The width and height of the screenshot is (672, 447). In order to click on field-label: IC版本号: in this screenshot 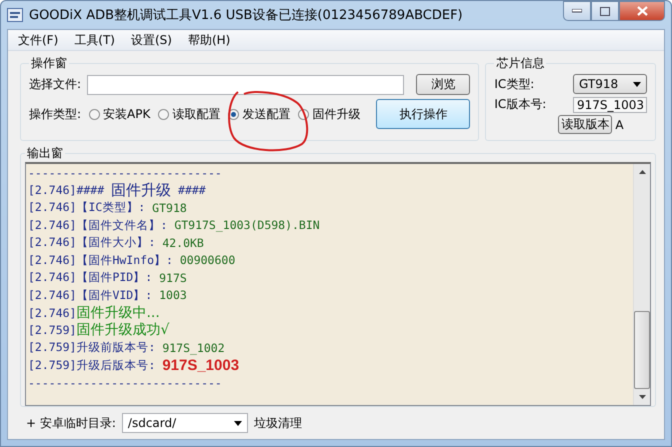, I will do `click(520, 104)`.